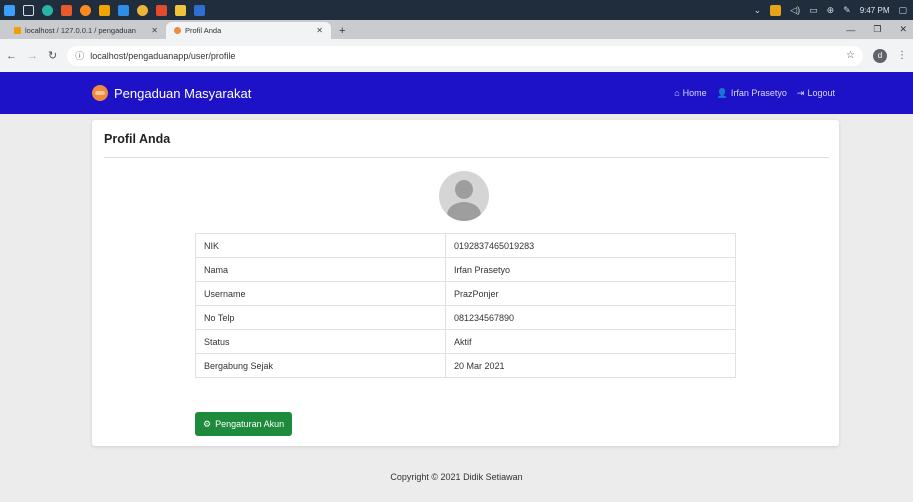 This screenshot has height=502, width=913. Describe the element at coordinates (320, 365) in the screenshot. I see `row-label: Bergabung Sejak` at that location.